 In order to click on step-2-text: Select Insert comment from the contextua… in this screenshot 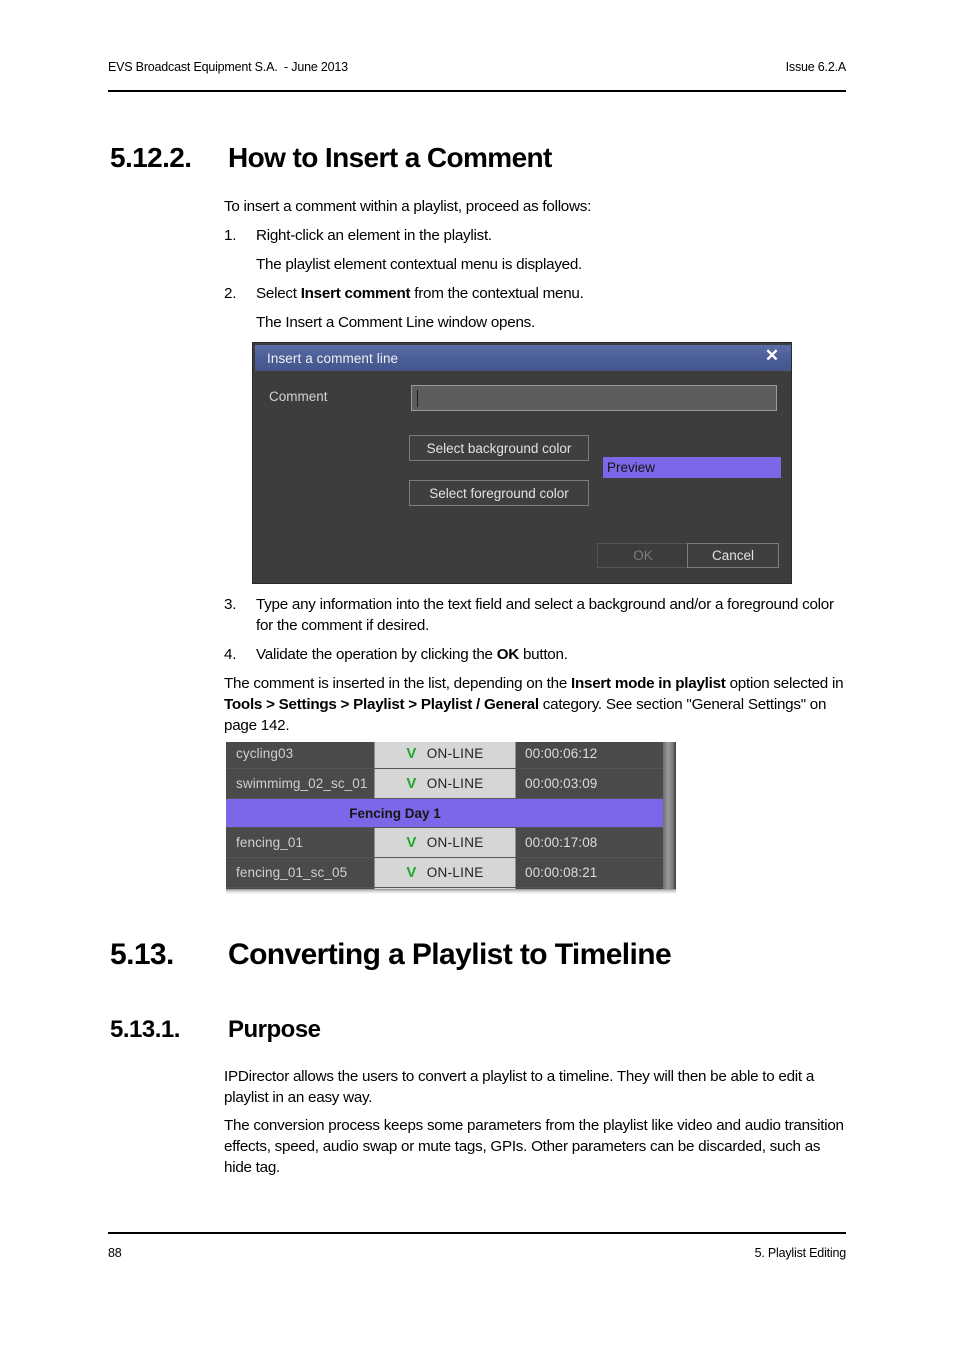, I will do `click(551, 293)`.